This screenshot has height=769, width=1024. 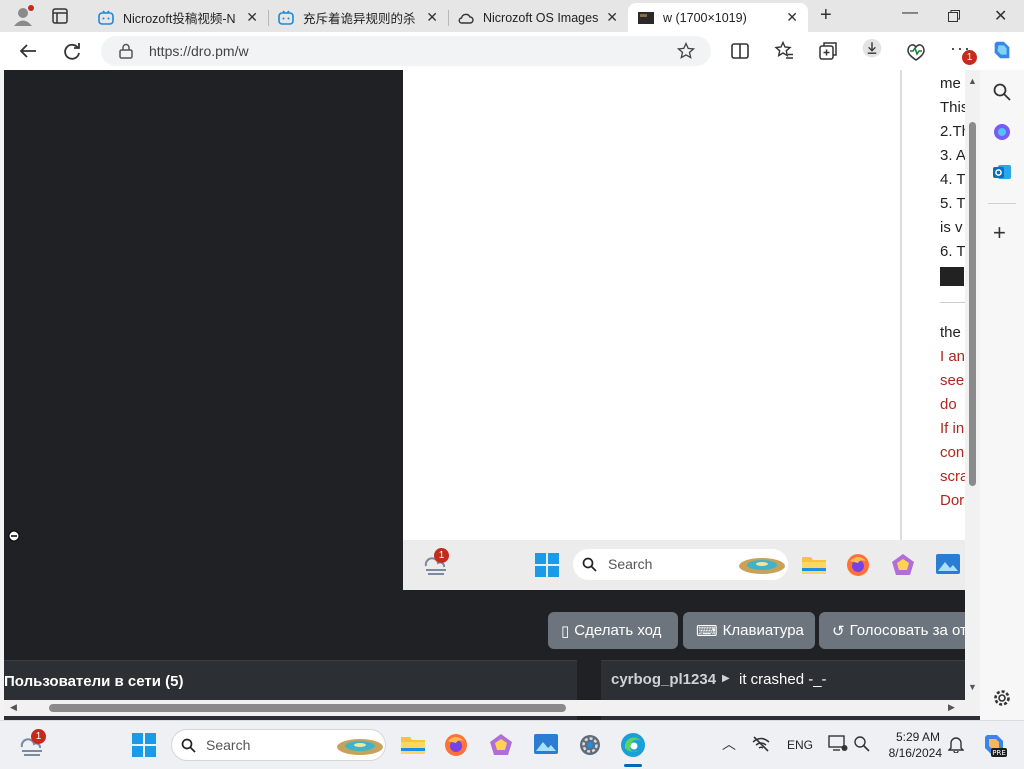 What do you see at coordinates (903, 565) in the screenshot?
I see `vm-app-pentagon-icon` at bounding box center [903, 565].